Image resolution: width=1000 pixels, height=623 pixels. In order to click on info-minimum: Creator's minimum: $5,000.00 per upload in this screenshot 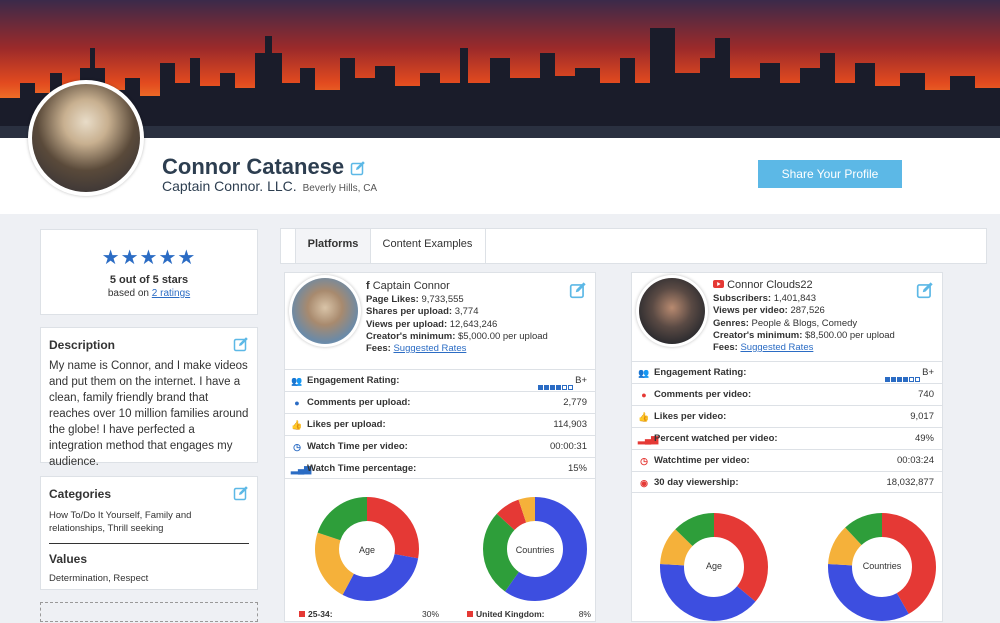, I will do `click(457, 336)`.